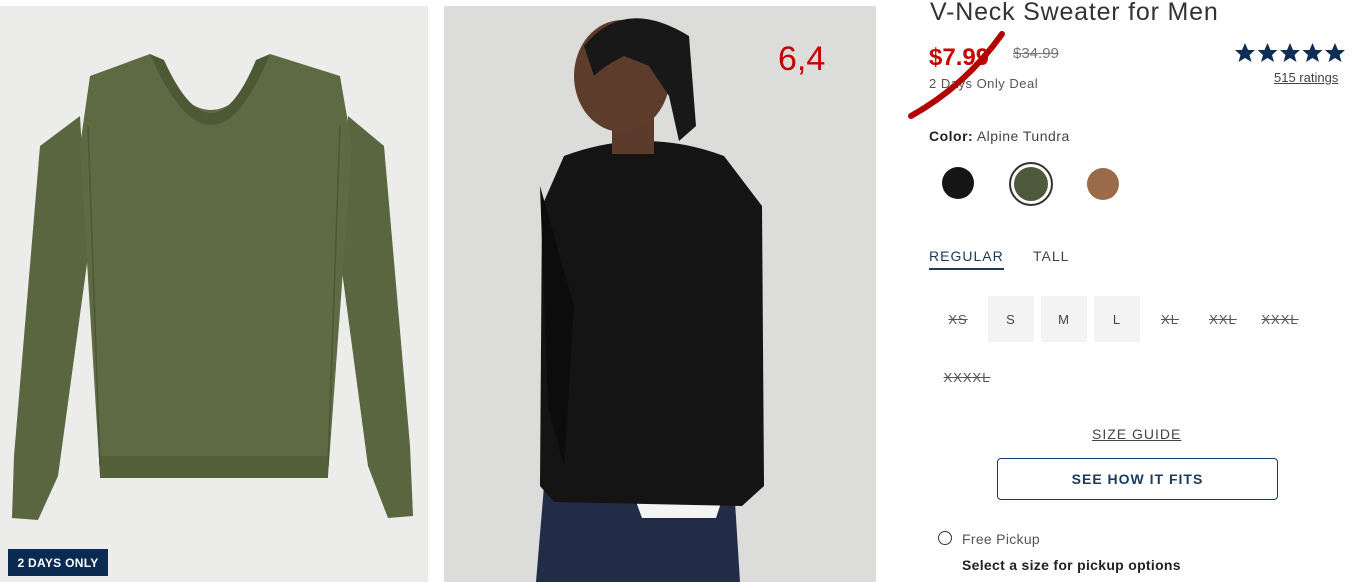  I want to click on color-swatch-black, so click(958, 183).